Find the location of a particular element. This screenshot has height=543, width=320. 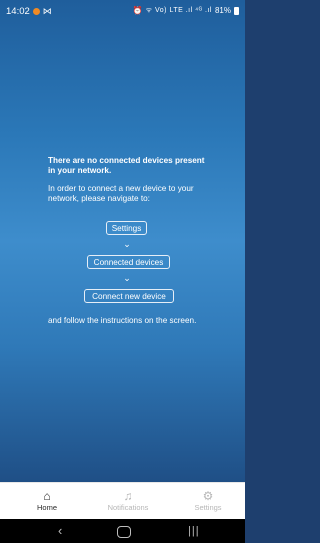

home-button-icon is located at coordinates (124, 532).